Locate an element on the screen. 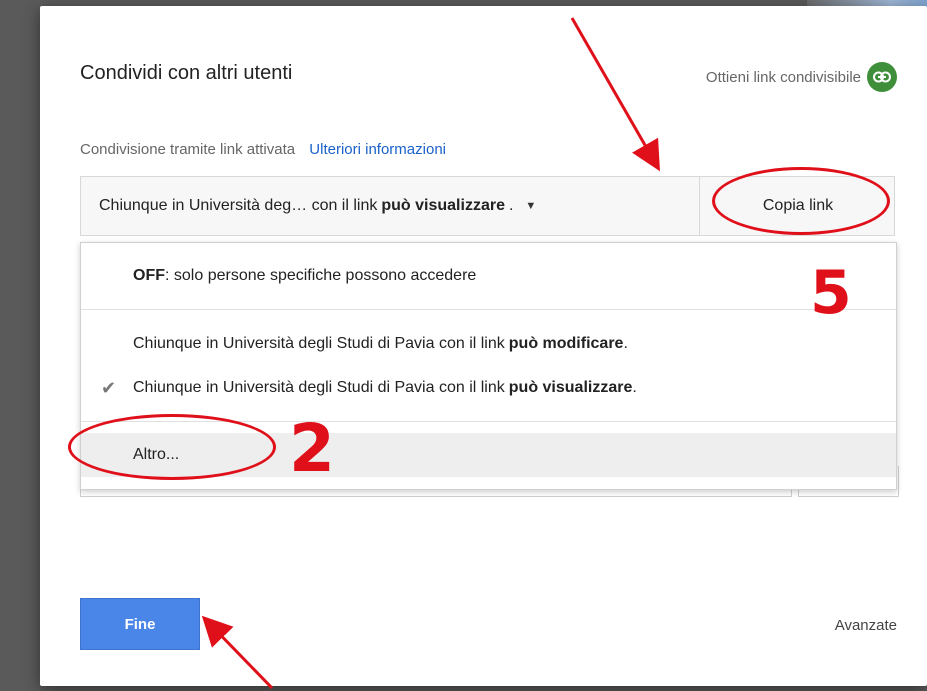 Image resolution: width=927 pixels, height=691 pixels. edit-option-tail: . is located at coordinates (625, 343).